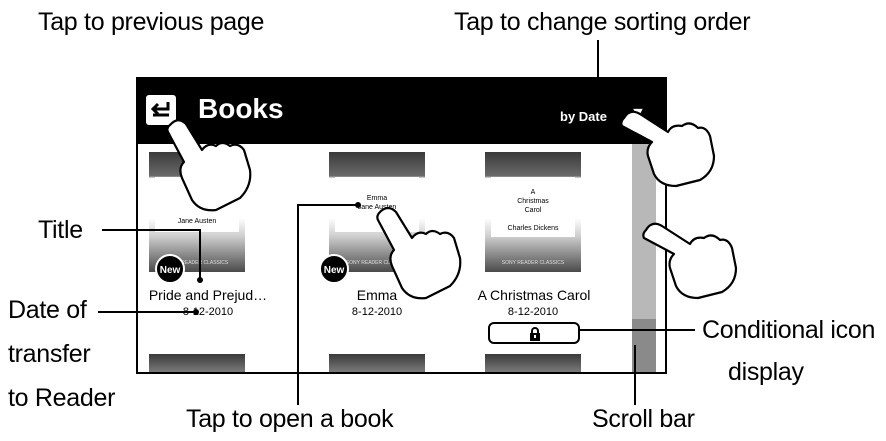 The image size is (886, 441). What do you see at coordinates (644, 258) in the screenshot?
I see `scroll-bar` at bounding box center [644, 258].